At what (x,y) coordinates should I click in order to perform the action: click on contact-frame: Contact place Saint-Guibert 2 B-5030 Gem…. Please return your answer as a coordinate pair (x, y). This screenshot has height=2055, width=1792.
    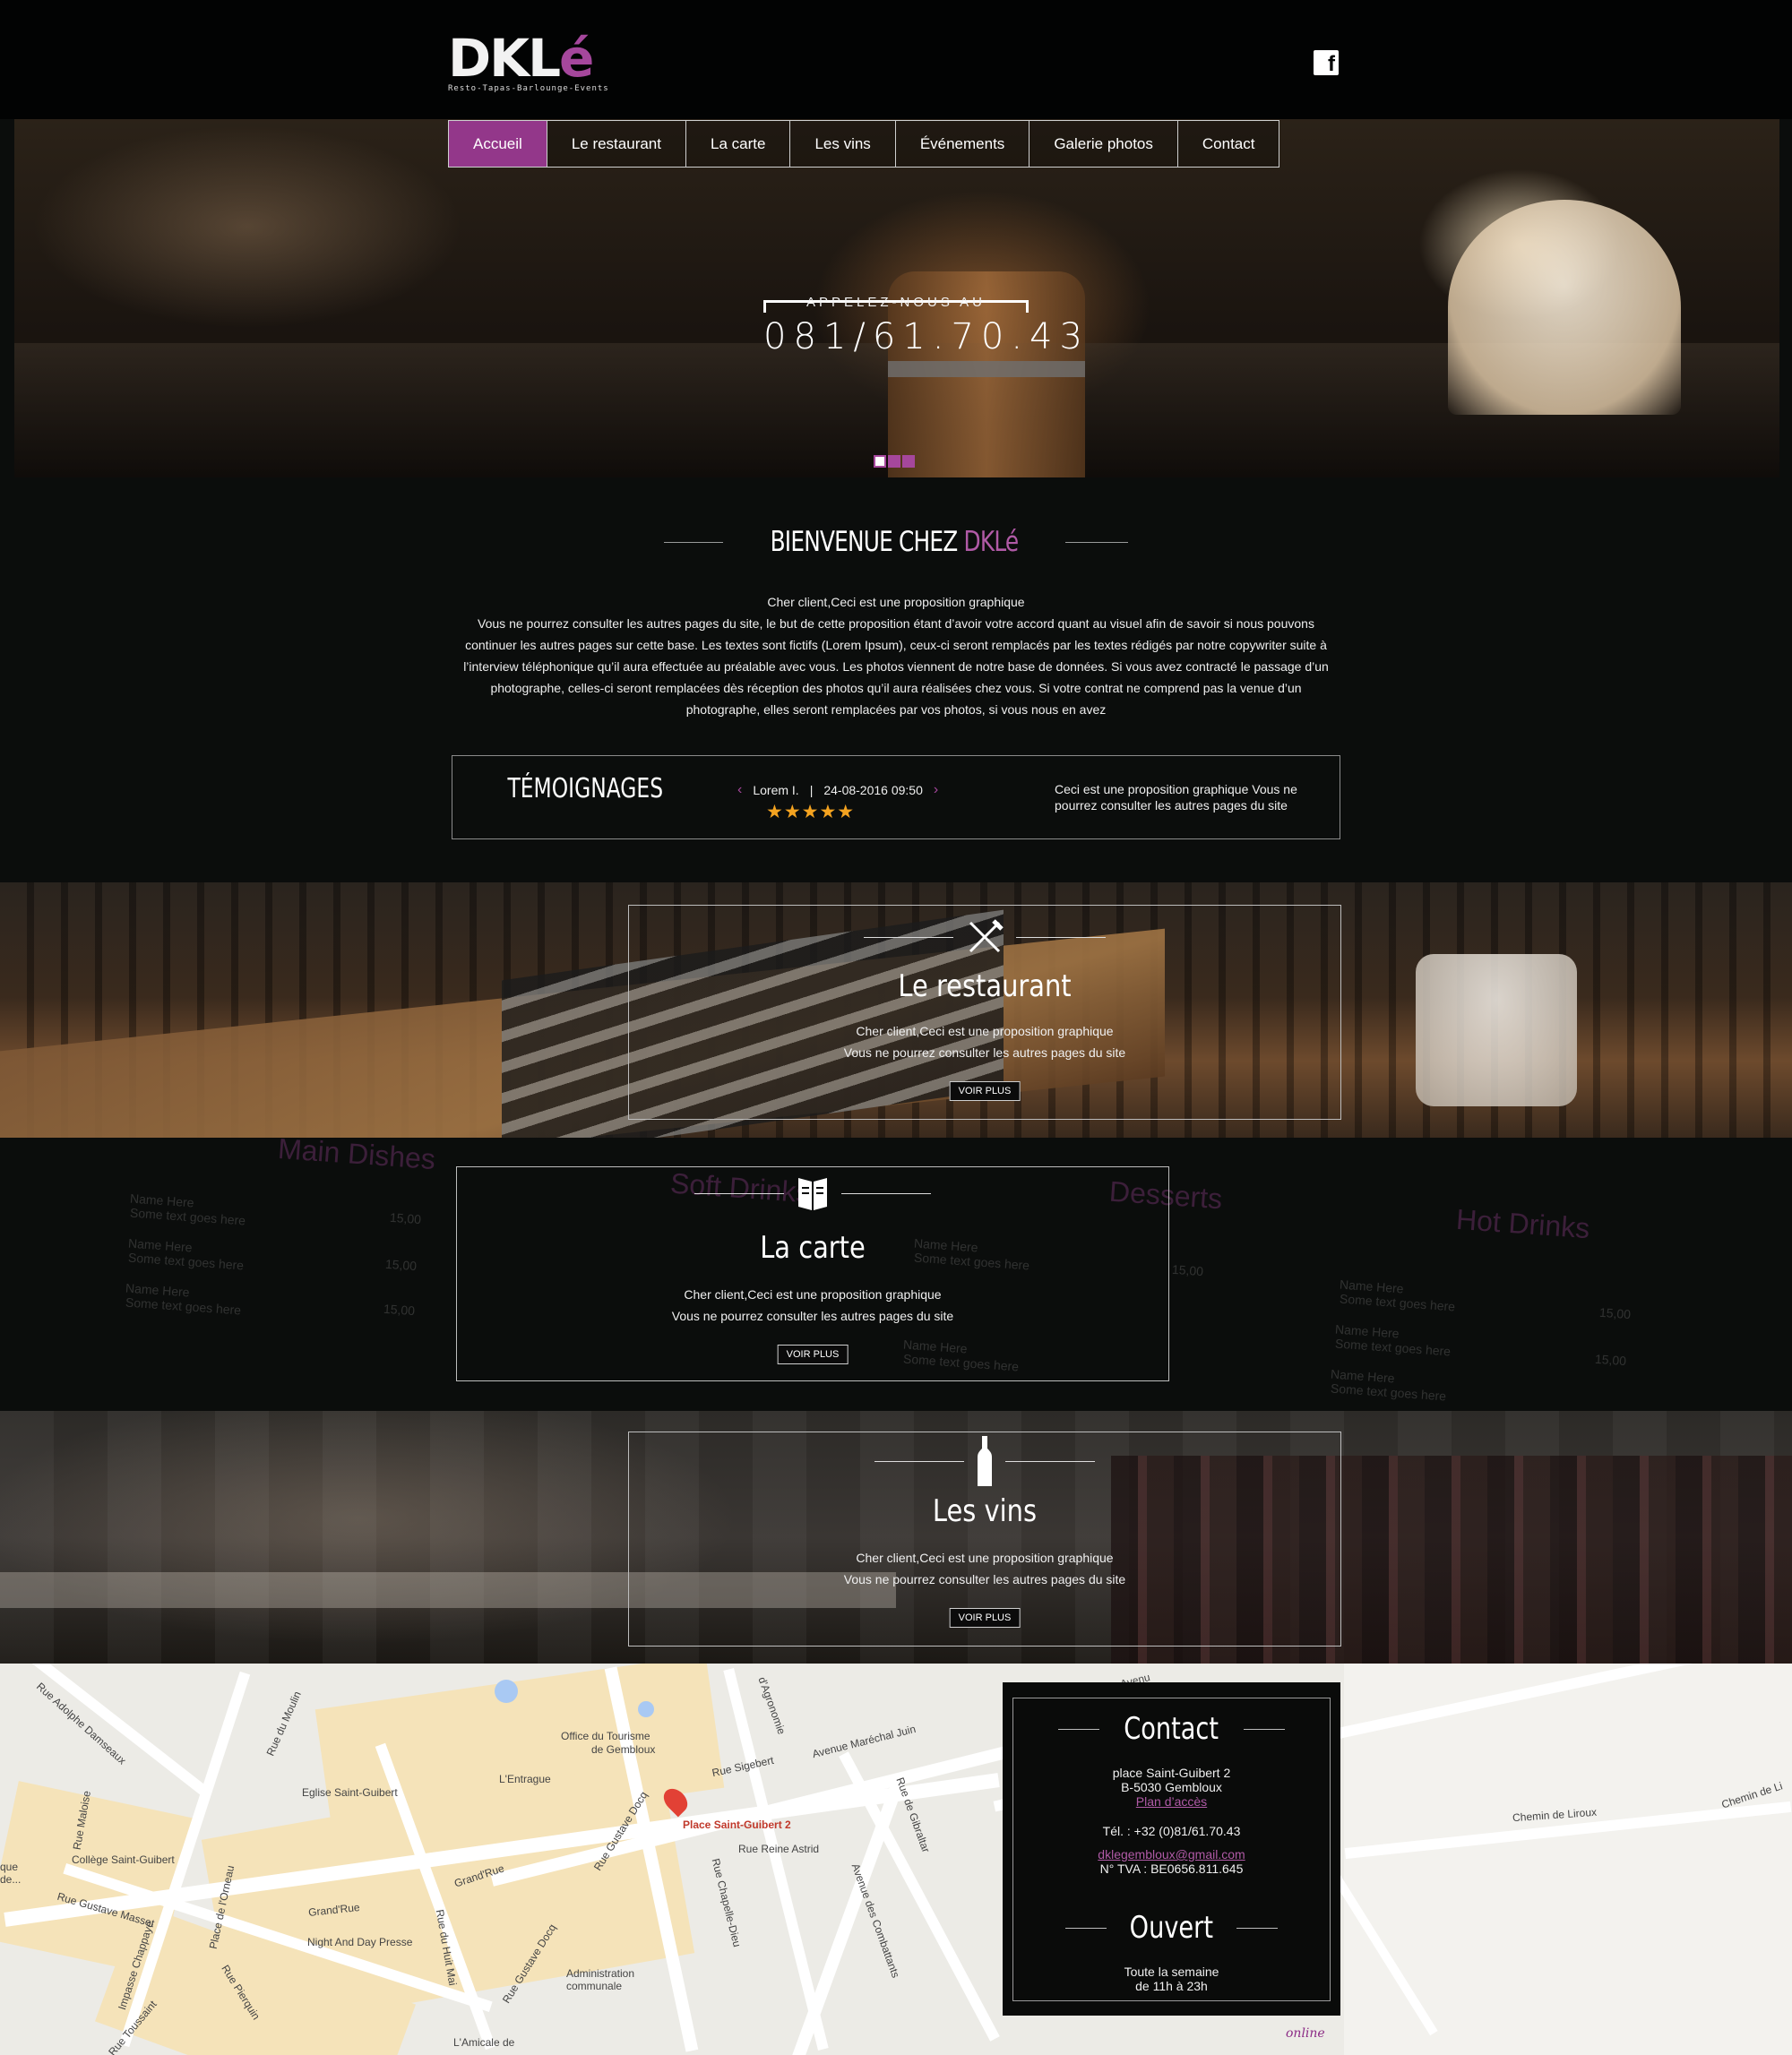
    Looking at the image, I should click on (1171, 1850).